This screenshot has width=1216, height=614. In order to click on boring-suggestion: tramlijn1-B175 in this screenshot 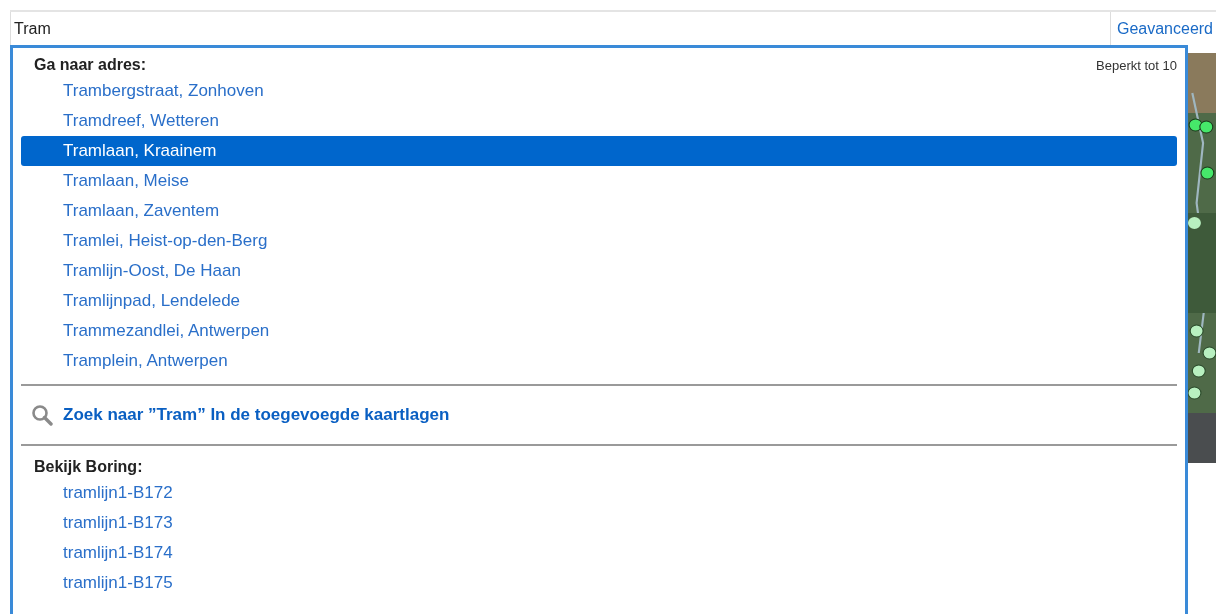, I will do `click(599, 583)`.